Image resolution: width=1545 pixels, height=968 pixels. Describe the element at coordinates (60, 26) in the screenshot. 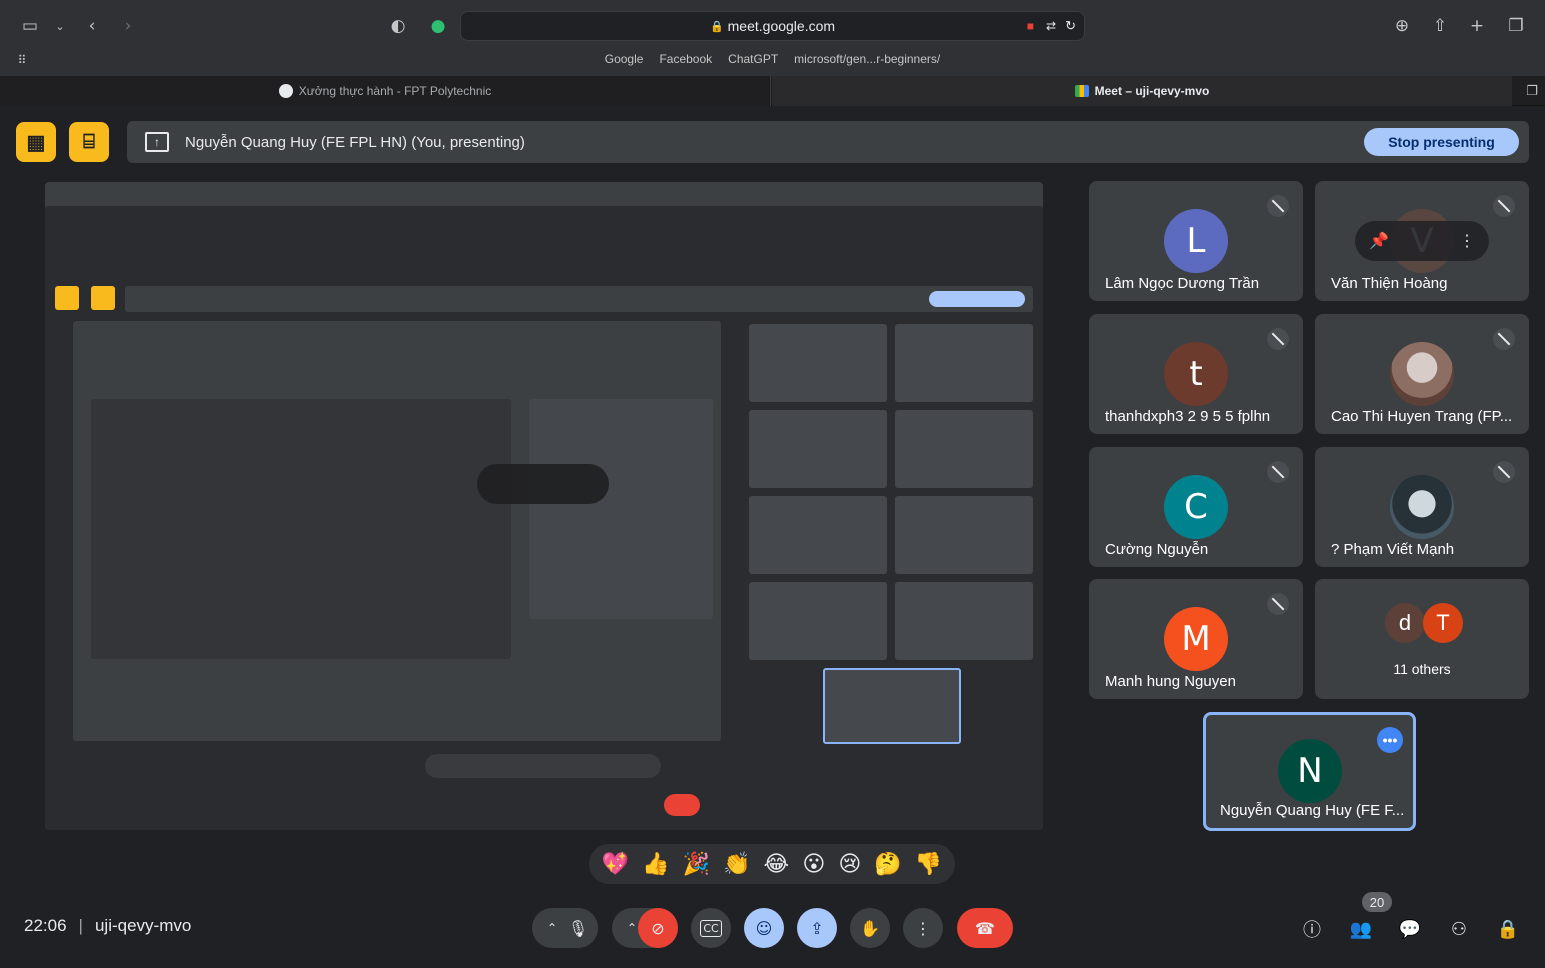

I see `chevron-down-icon: ⌄` at that location.